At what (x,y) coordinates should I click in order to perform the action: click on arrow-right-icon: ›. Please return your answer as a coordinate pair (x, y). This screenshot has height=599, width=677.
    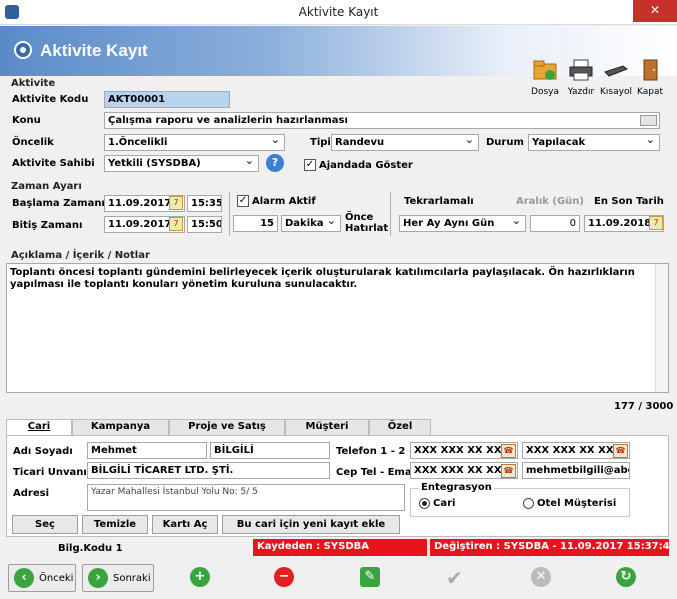
    Looking at the image, I should click on (98, 578).